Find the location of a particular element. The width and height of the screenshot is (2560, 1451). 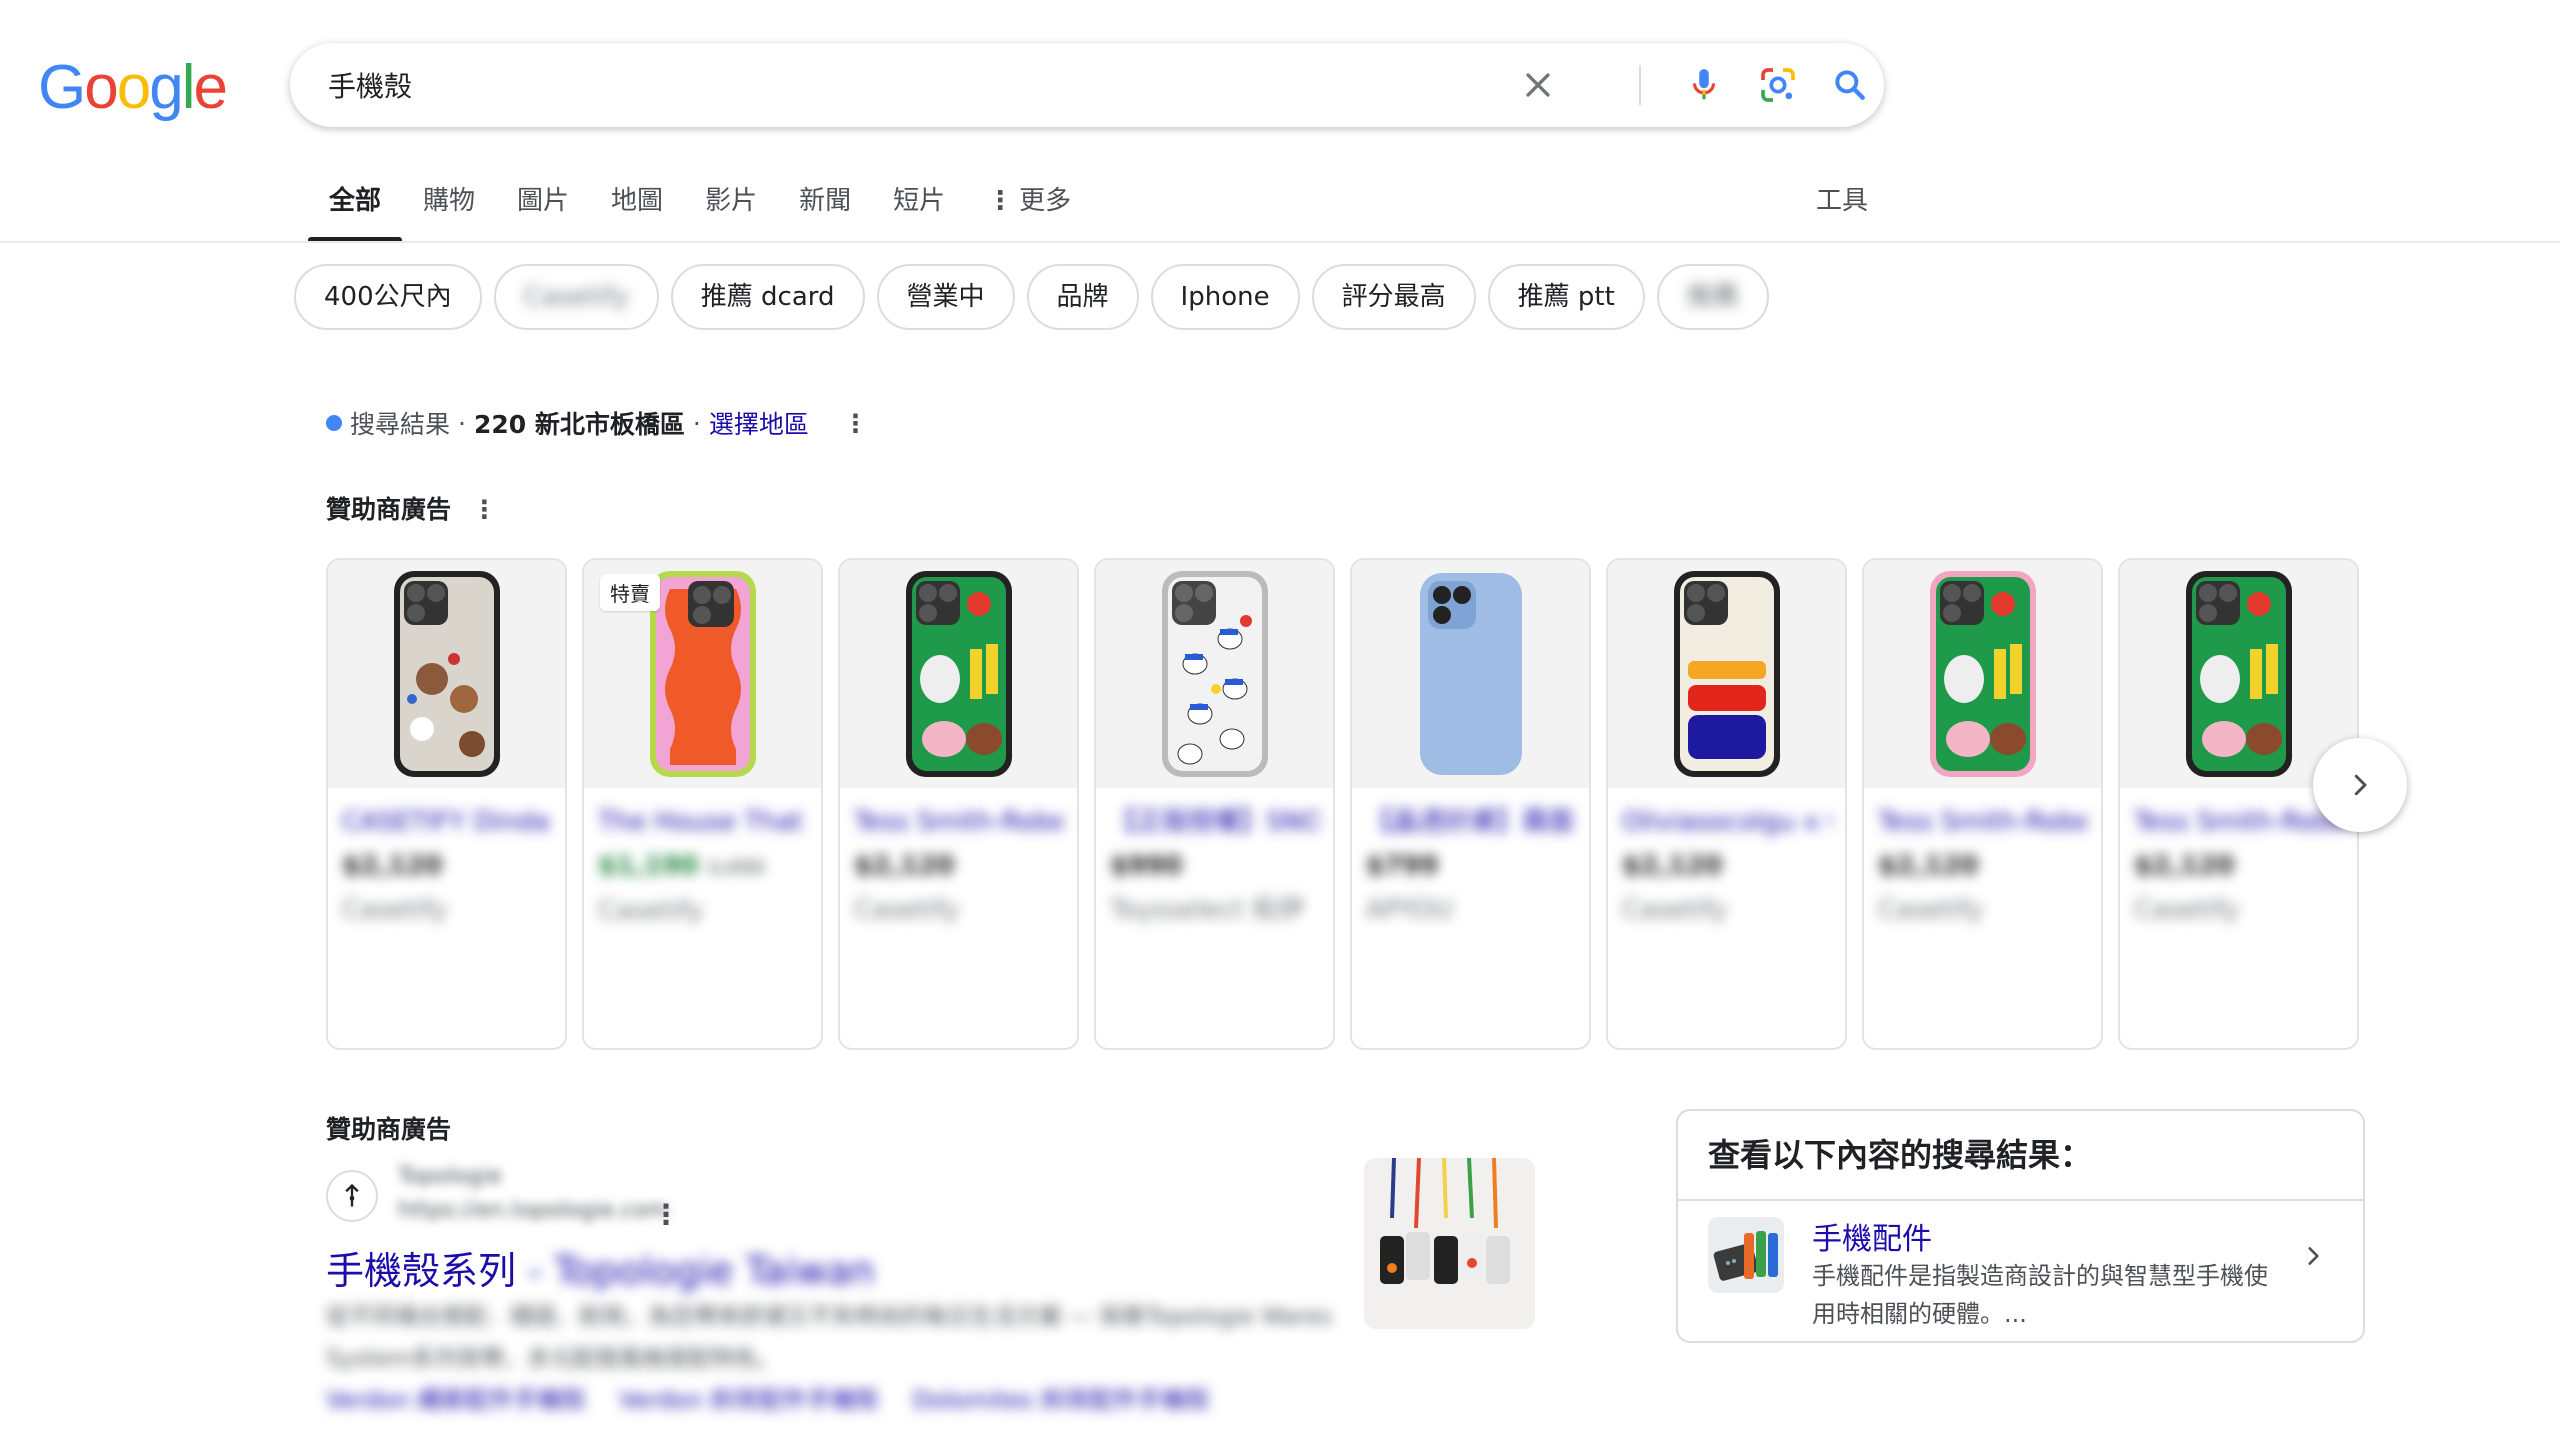

tab-images: 圖片 is located at coordinates (543, 210).